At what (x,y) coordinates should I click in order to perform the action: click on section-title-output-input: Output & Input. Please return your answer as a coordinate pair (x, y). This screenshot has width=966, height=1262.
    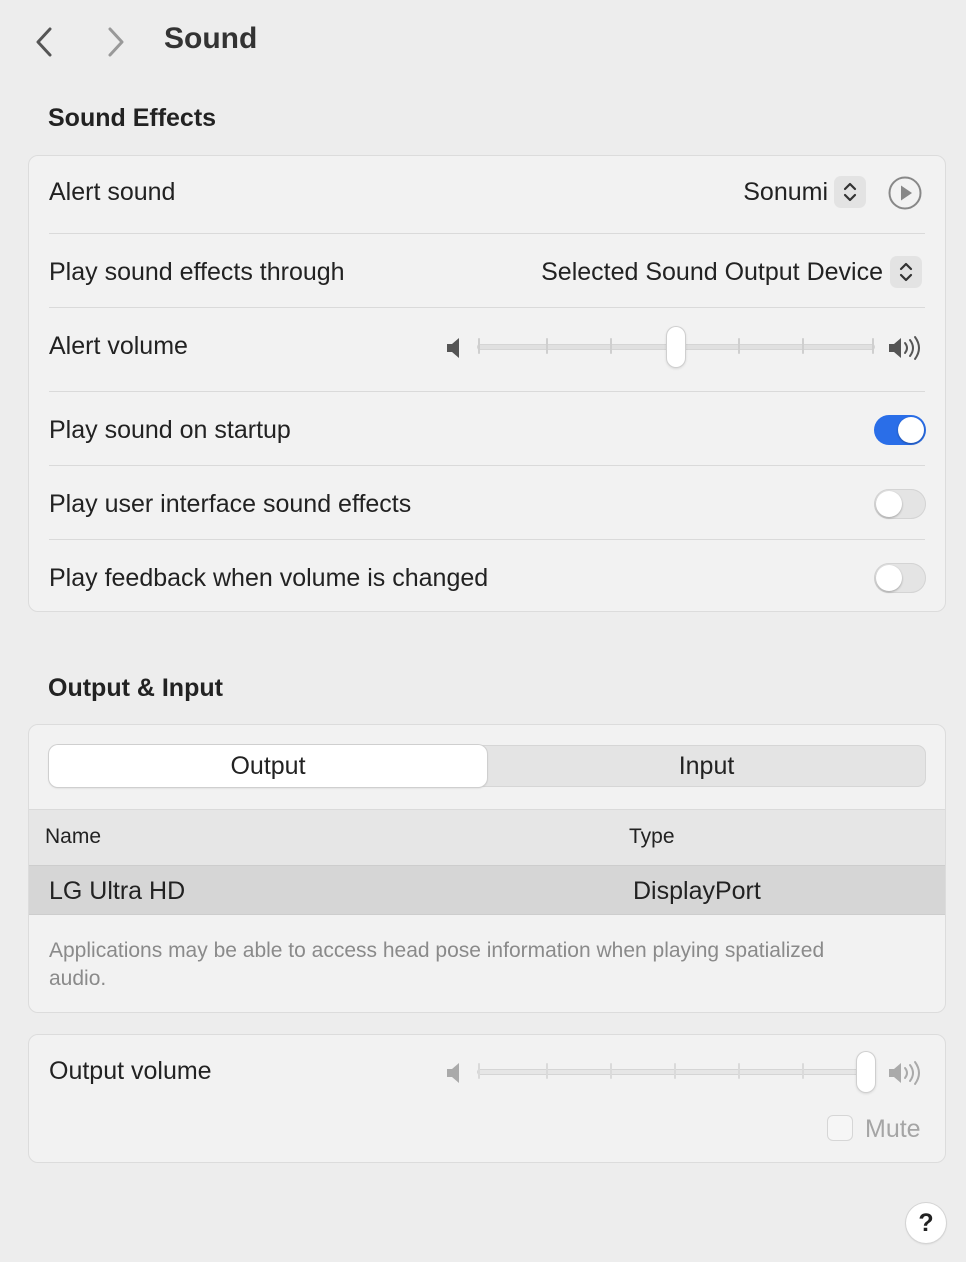
    Looking at the image, I should click on (135, 688).